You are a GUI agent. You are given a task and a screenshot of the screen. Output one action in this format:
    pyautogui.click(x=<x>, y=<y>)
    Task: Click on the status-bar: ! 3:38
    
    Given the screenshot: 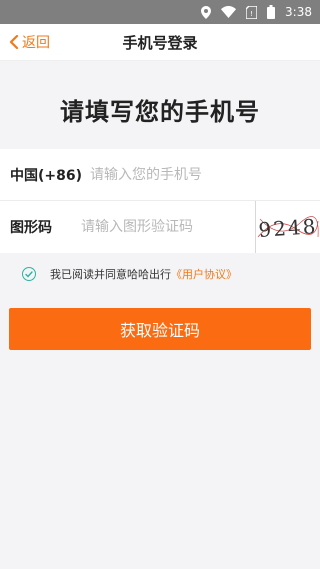 What is the action you would take?
    pyautogui.click(x=160, y=12)
    